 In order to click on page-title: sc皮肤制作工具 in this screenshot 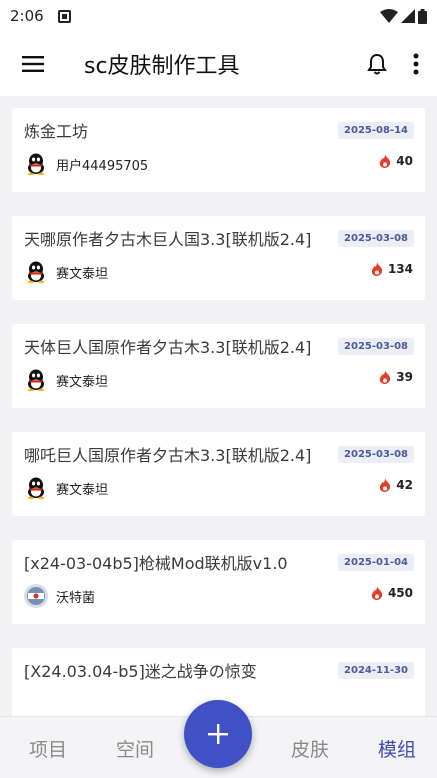, I will do `click(162, 66)`.